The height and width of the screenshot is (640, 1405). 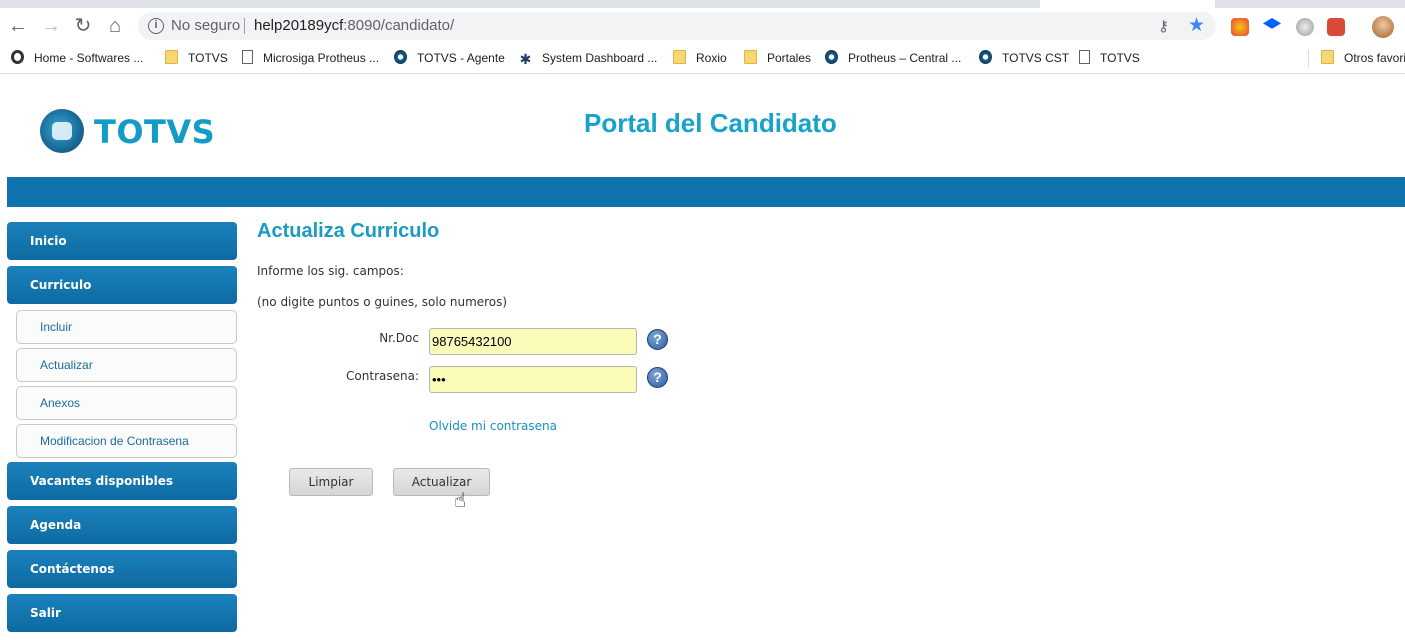 What do you see at coordinates (206, 25) in the screenshot?
I see `security-label: No seguro` at bounding box center [206, 25].